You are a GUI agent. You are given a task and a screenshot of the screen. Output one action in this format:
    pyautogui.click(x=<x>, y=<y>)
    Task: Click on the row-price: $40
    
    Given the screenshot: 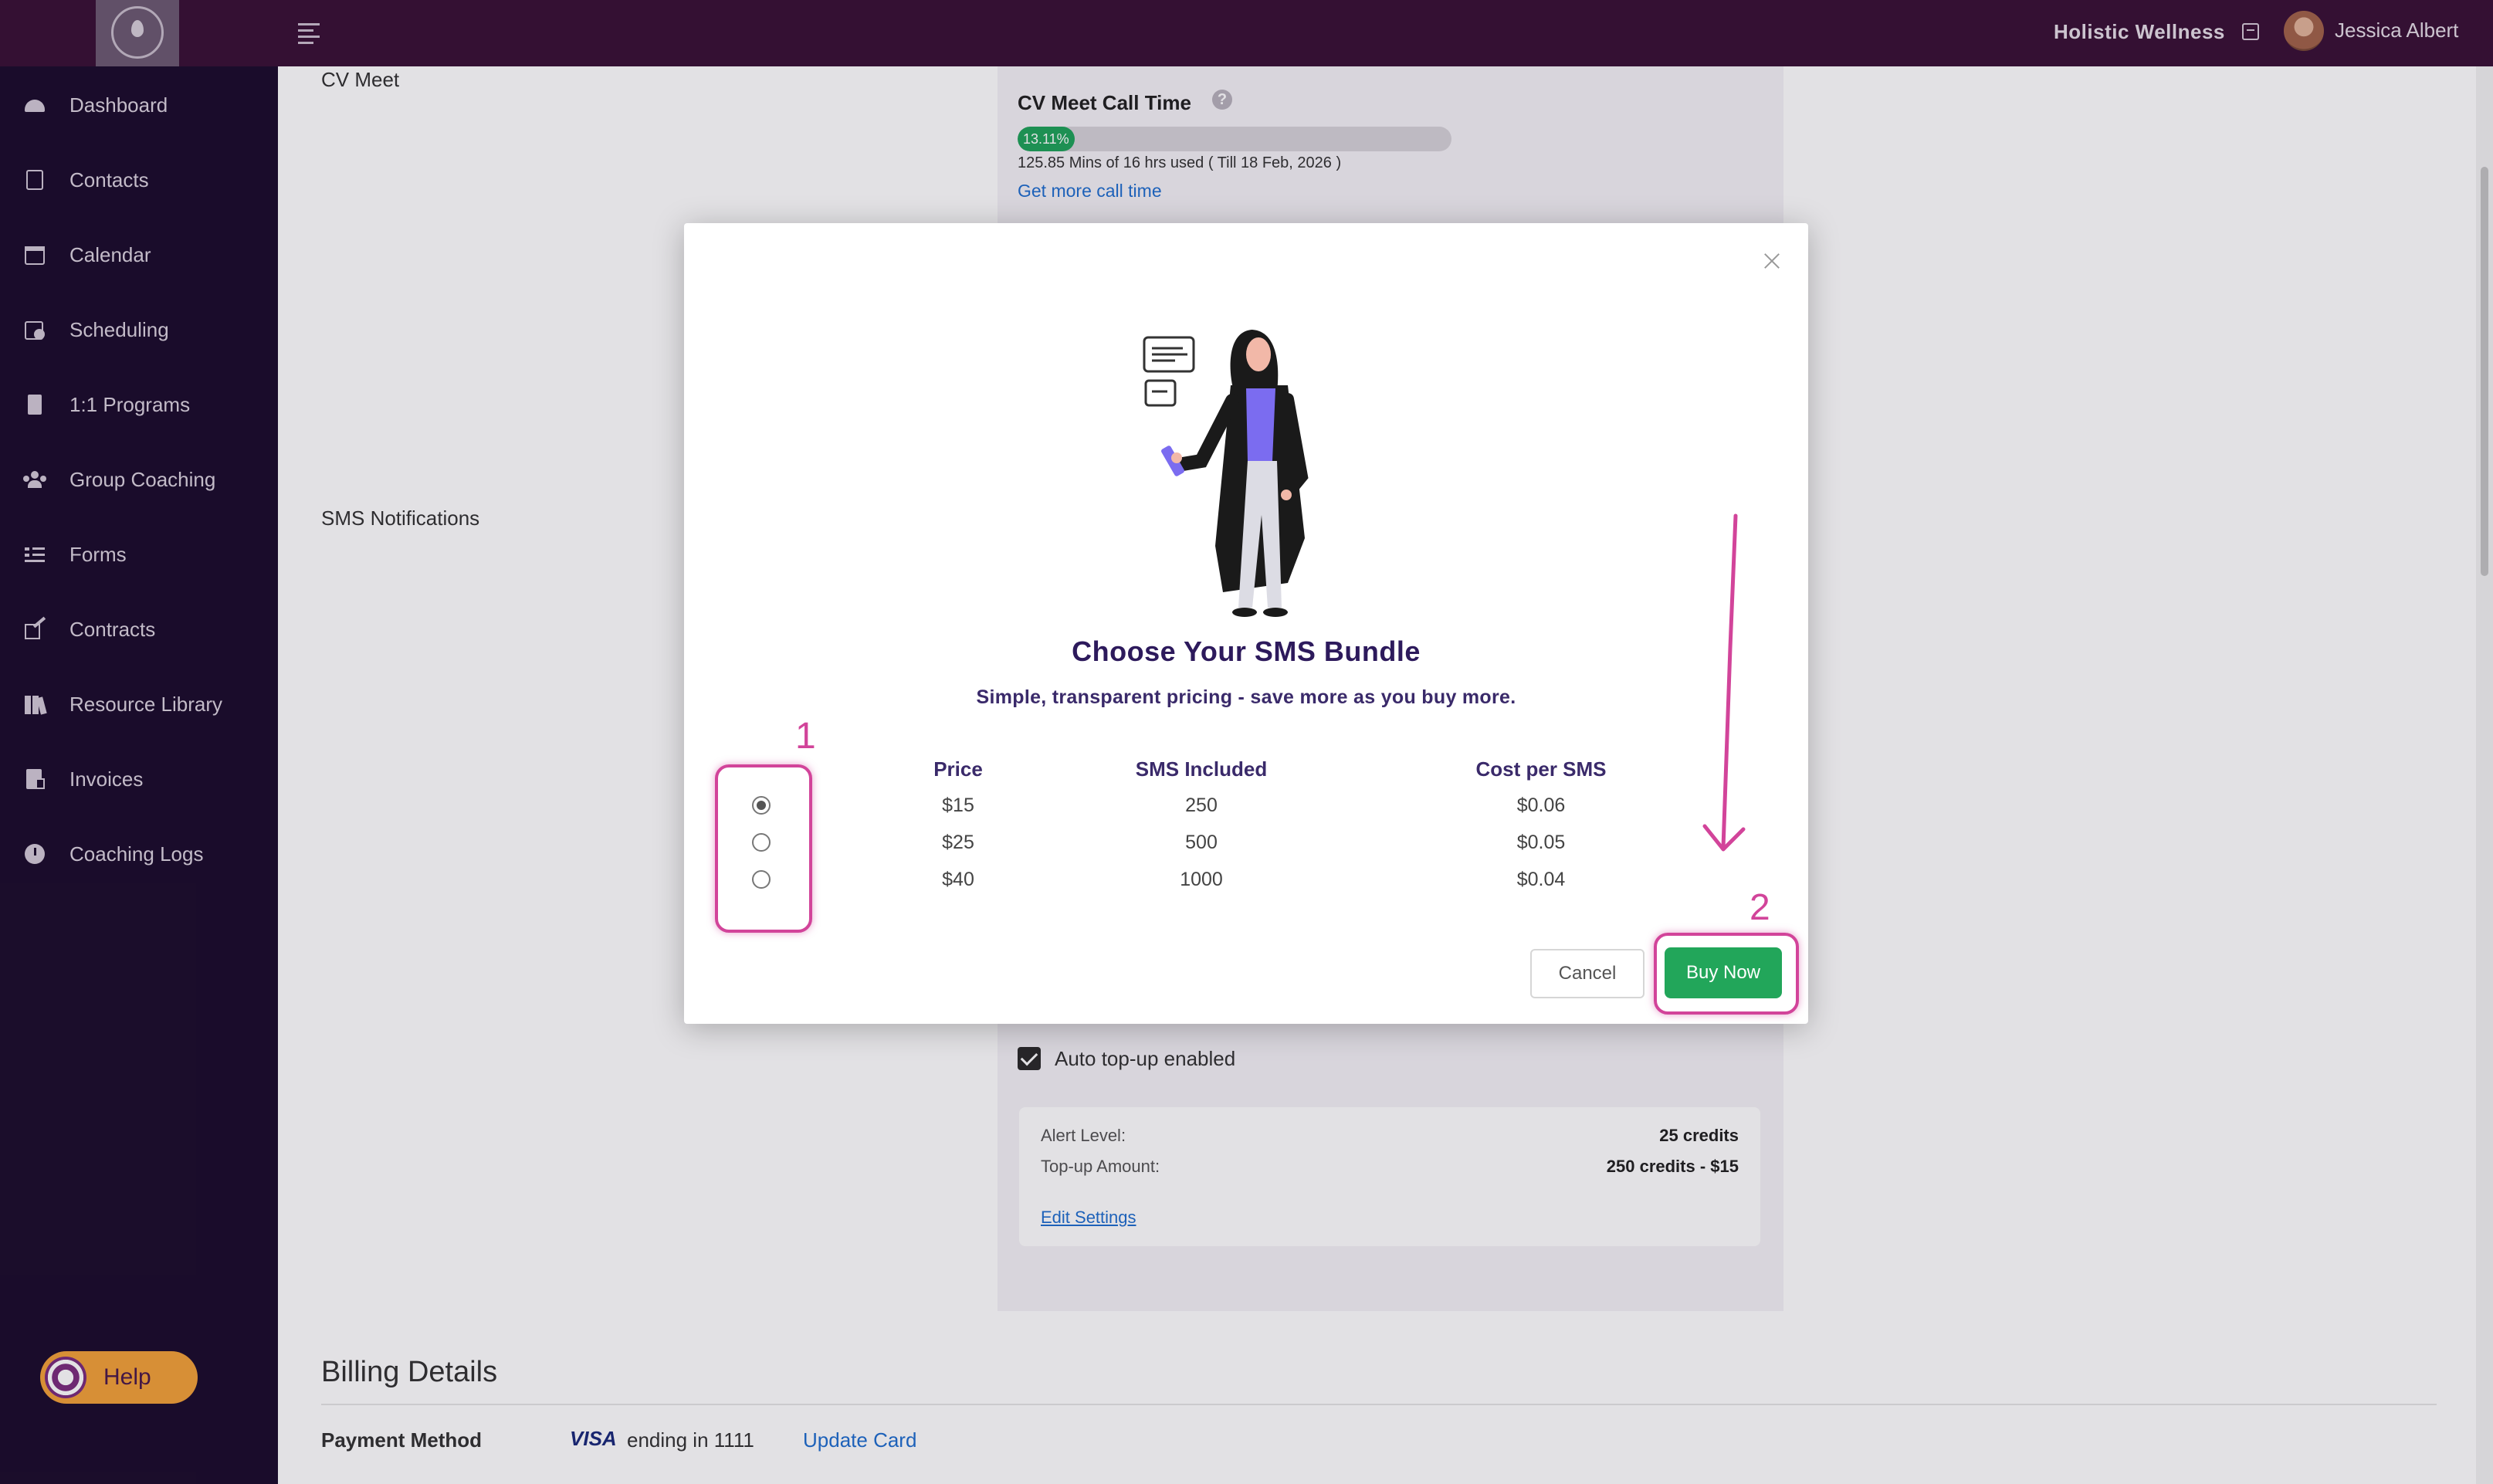 What is the action you would take?
    pyautogui.click(x=958, y=879)
    